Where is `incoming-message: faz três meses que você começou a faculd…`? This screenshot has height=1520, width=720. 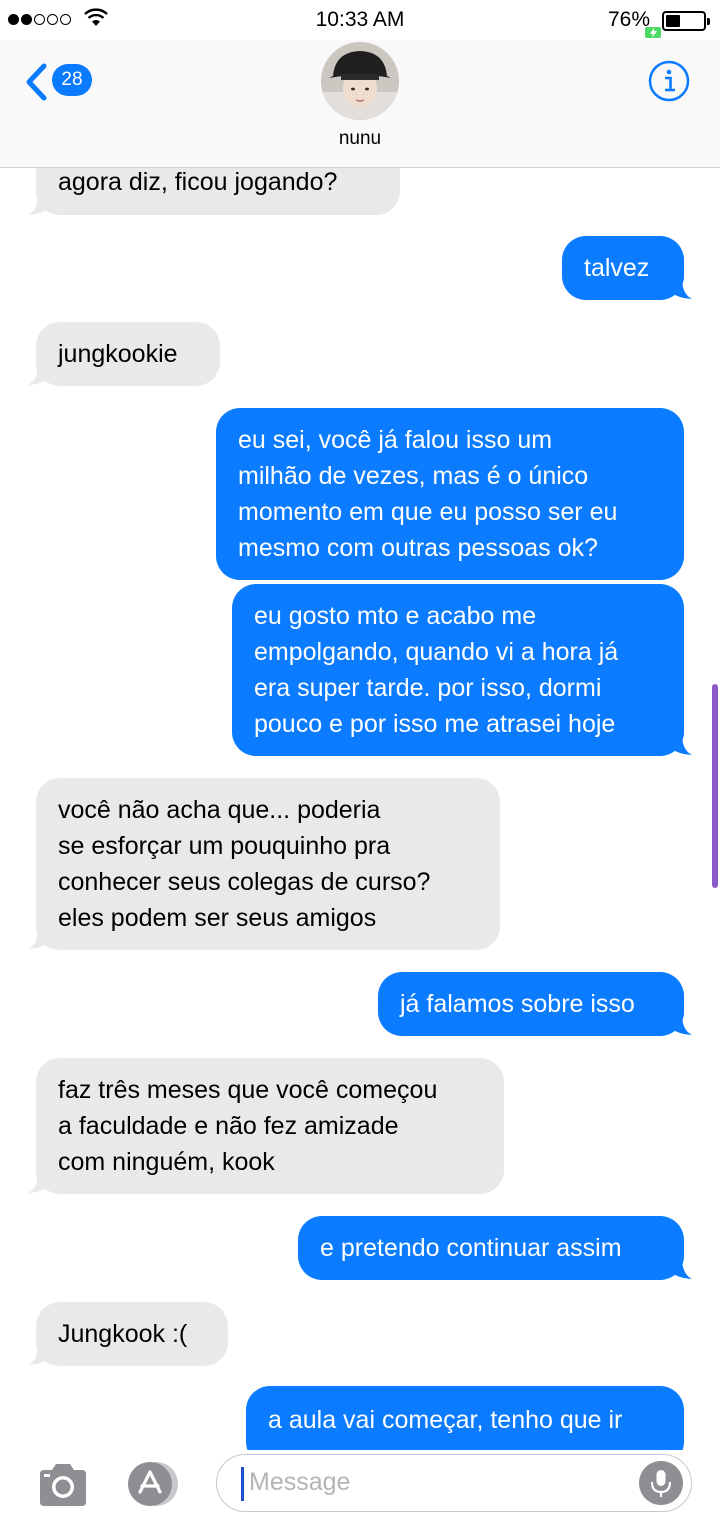
incoming-message: faz três meses que você começou a faculd… is located at coordinates (270, 1126).